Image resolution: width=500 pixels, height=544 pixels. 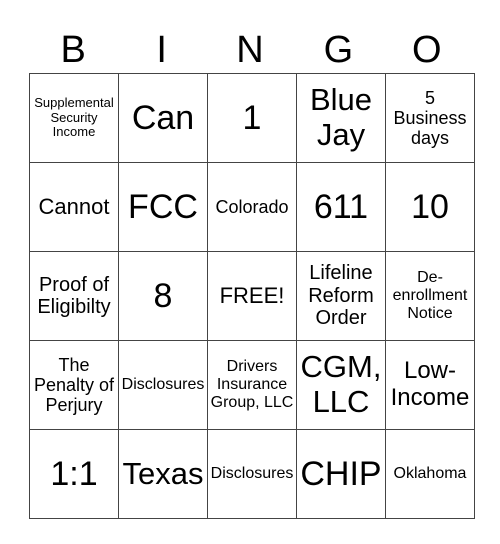 What do you see at coordinates (430, 385) in the screenshot?
I see `bingo-cell: Low-Income` at bounding box center [430, 385].